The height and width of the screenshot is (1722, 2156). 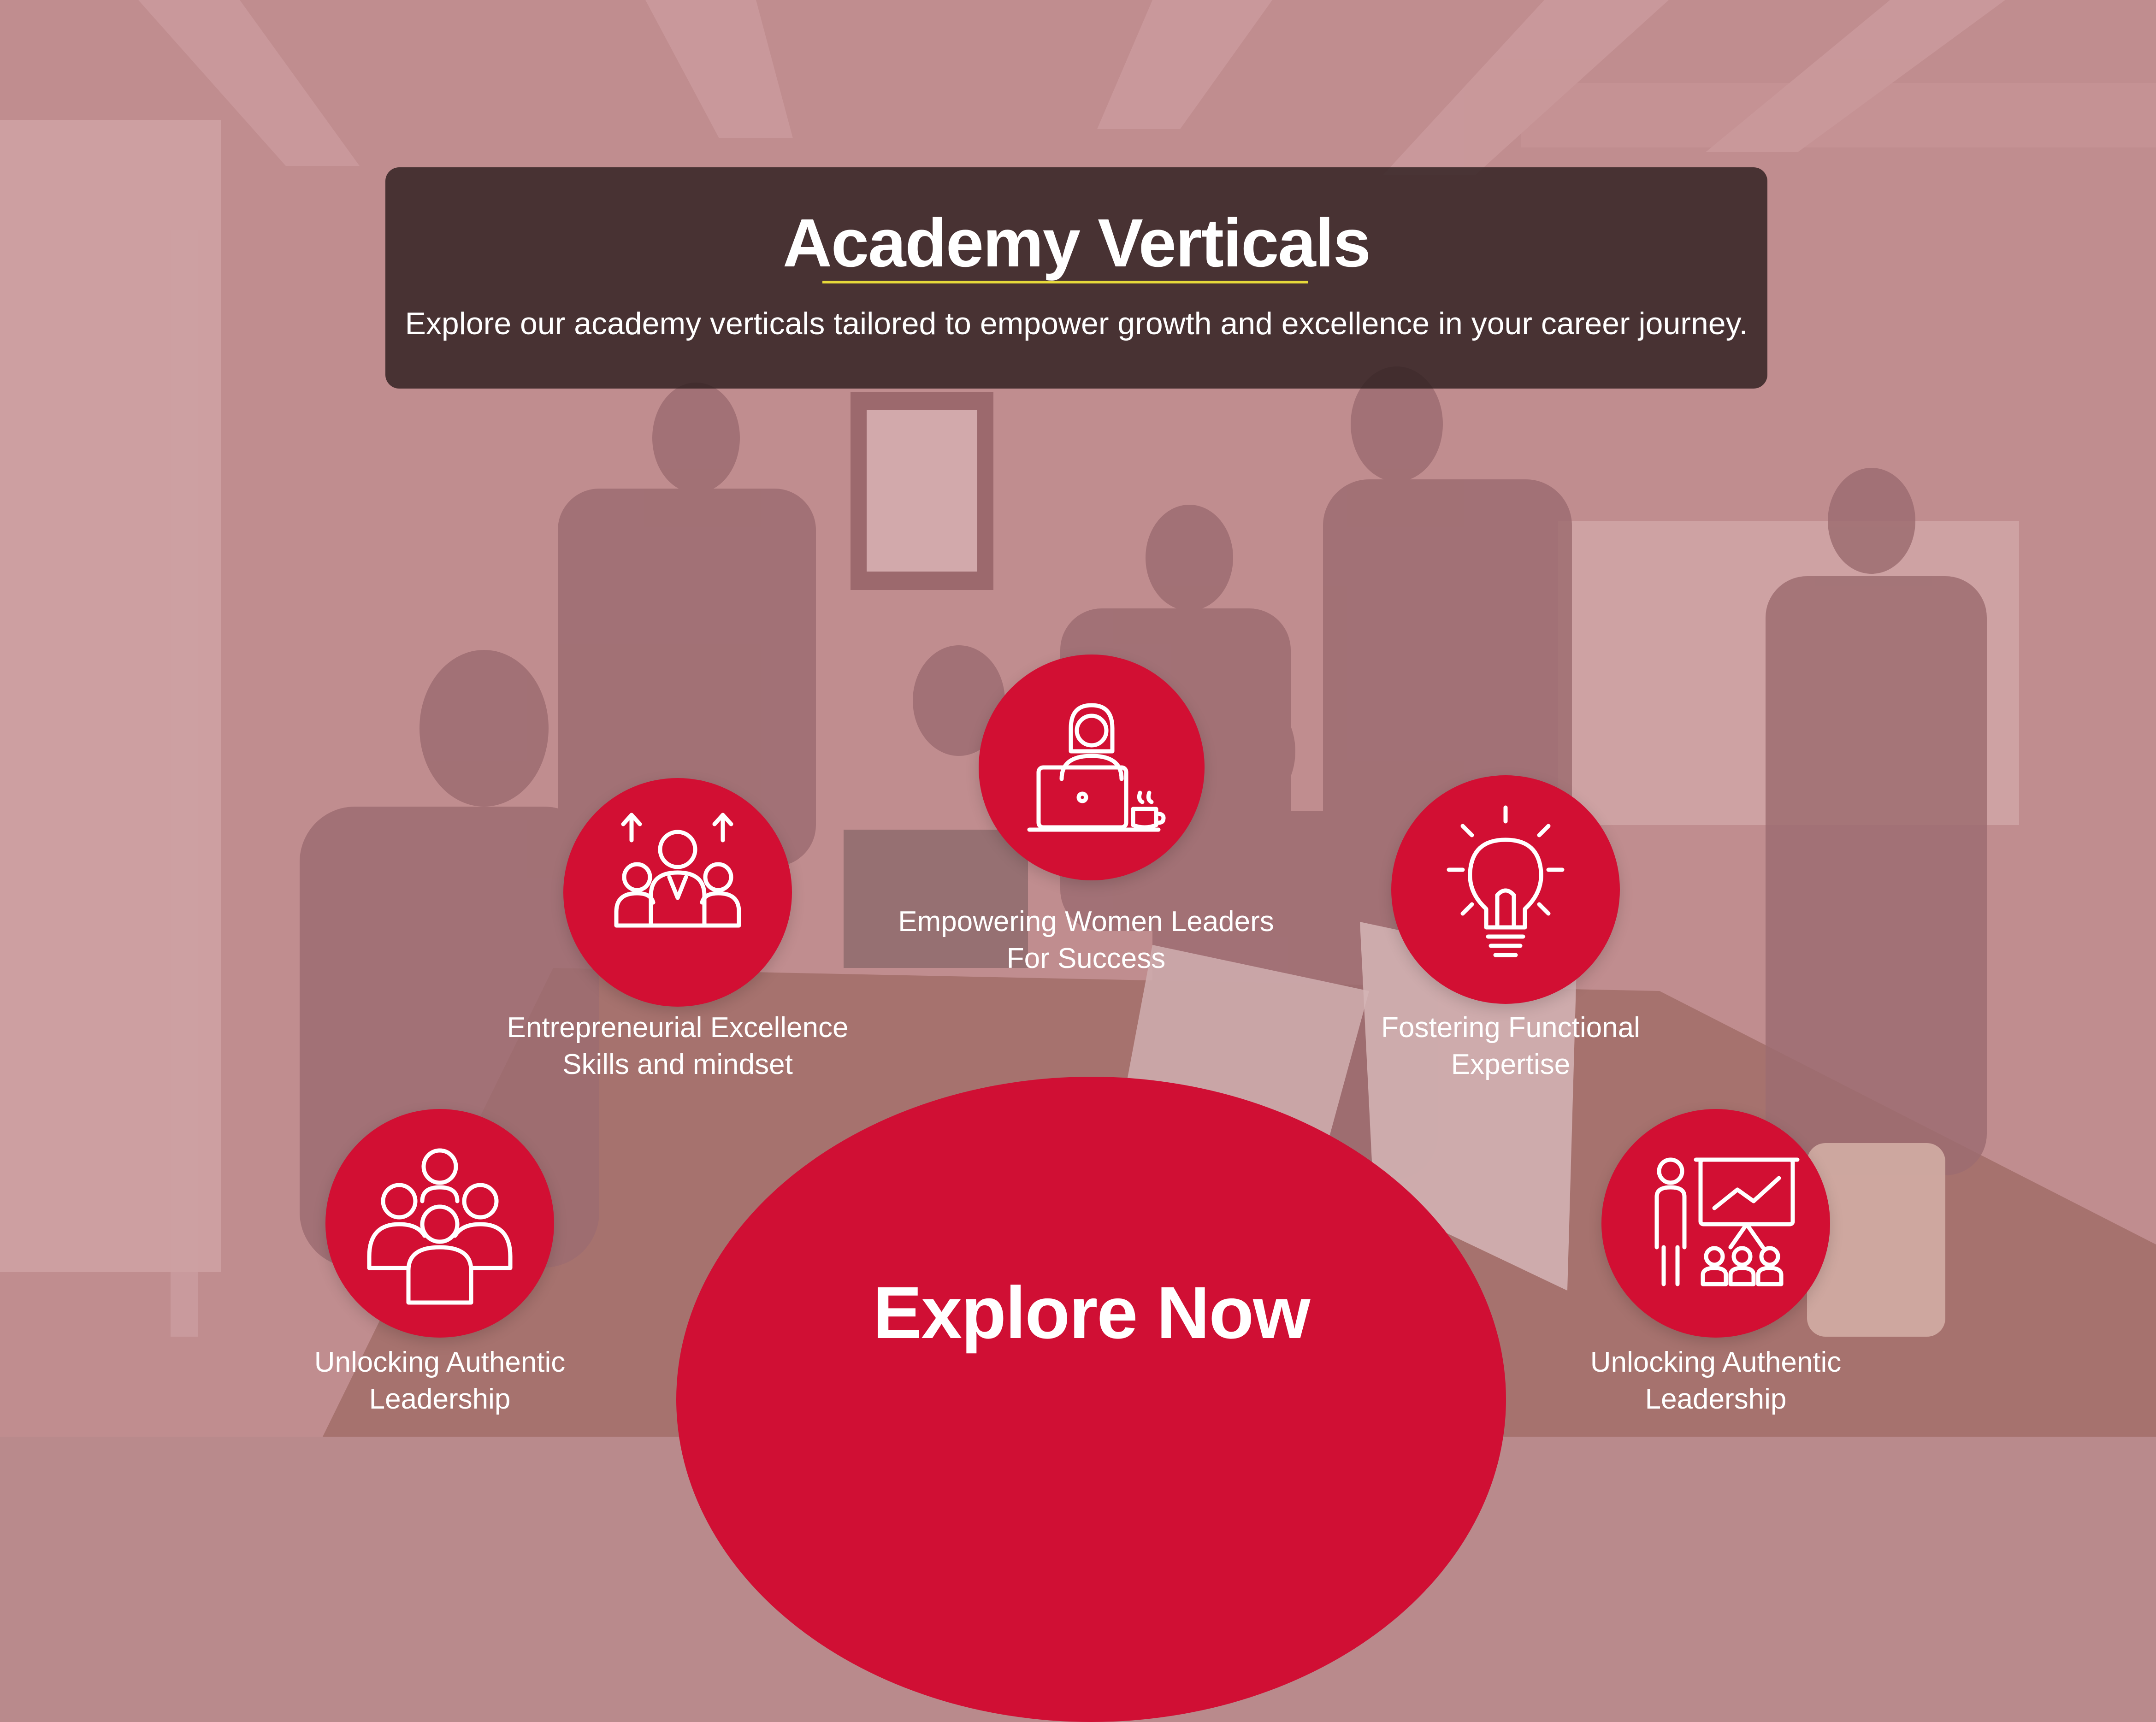 I want to click on vertical-women-leaders-badge, so click(x=1092, y=767).